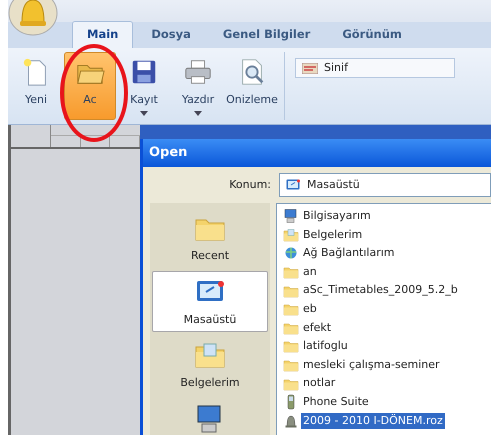  Describe the element at coordinates (371, 365) in the screenshot. I see `file-item: mesleki çalışma-seminer` at that location.